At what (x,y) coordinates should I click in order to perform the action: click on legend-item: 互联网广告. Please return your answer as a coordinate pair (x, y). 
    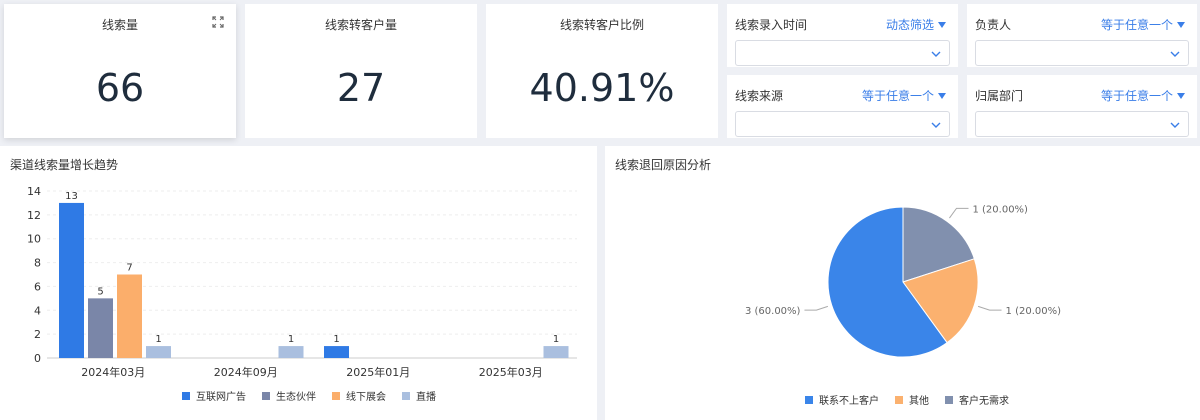
    Looking at the image, I should click on (214, 396).